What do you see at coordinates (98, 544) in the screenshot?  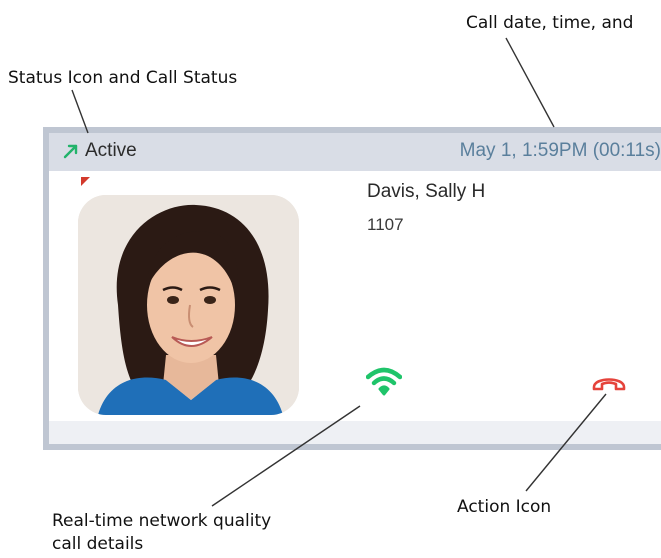 I see `callout-network-line2: call details` at bounding box center [98, 544].